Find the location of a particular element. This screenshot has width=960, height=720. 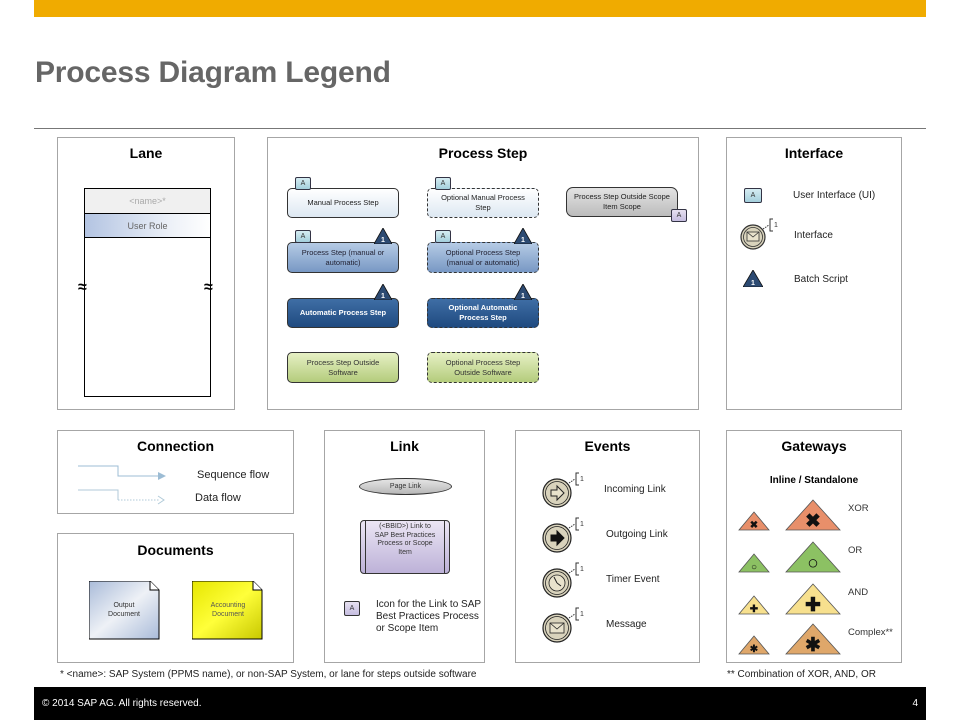

documents-title: Documents is located at coordinates (175, 550).